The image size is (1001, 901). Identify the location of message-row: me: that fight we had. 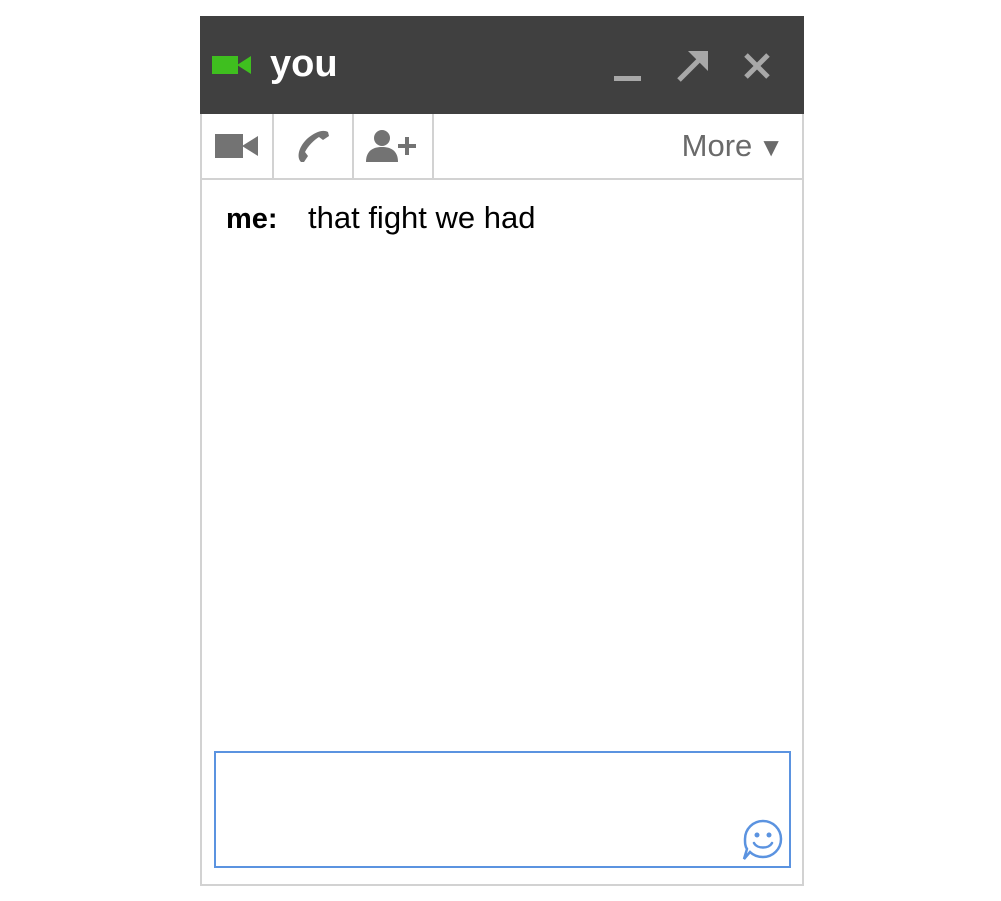
(381, 218).